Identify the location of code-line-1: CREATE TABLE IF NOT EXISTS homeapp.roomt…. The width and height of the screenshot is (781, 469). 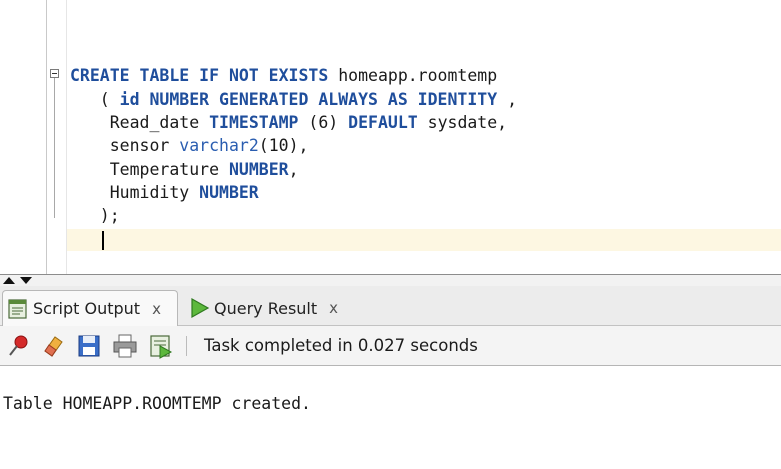
(283, 76).